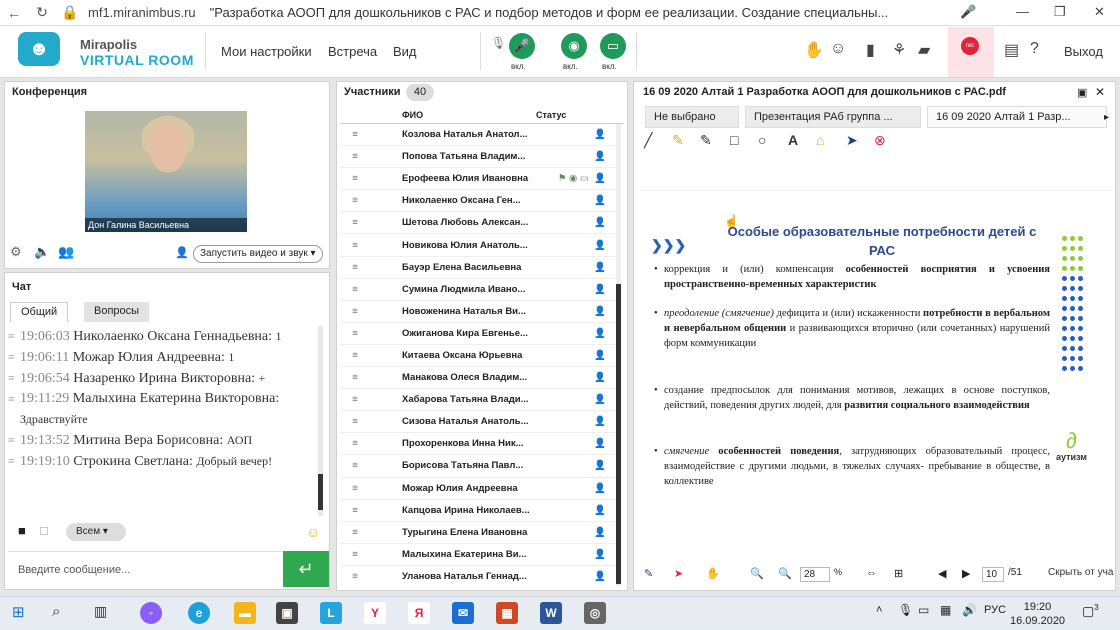  Describe the element at coordinates (793, 140) in the screenshot. I see `text-tool-icon: A` at that location.